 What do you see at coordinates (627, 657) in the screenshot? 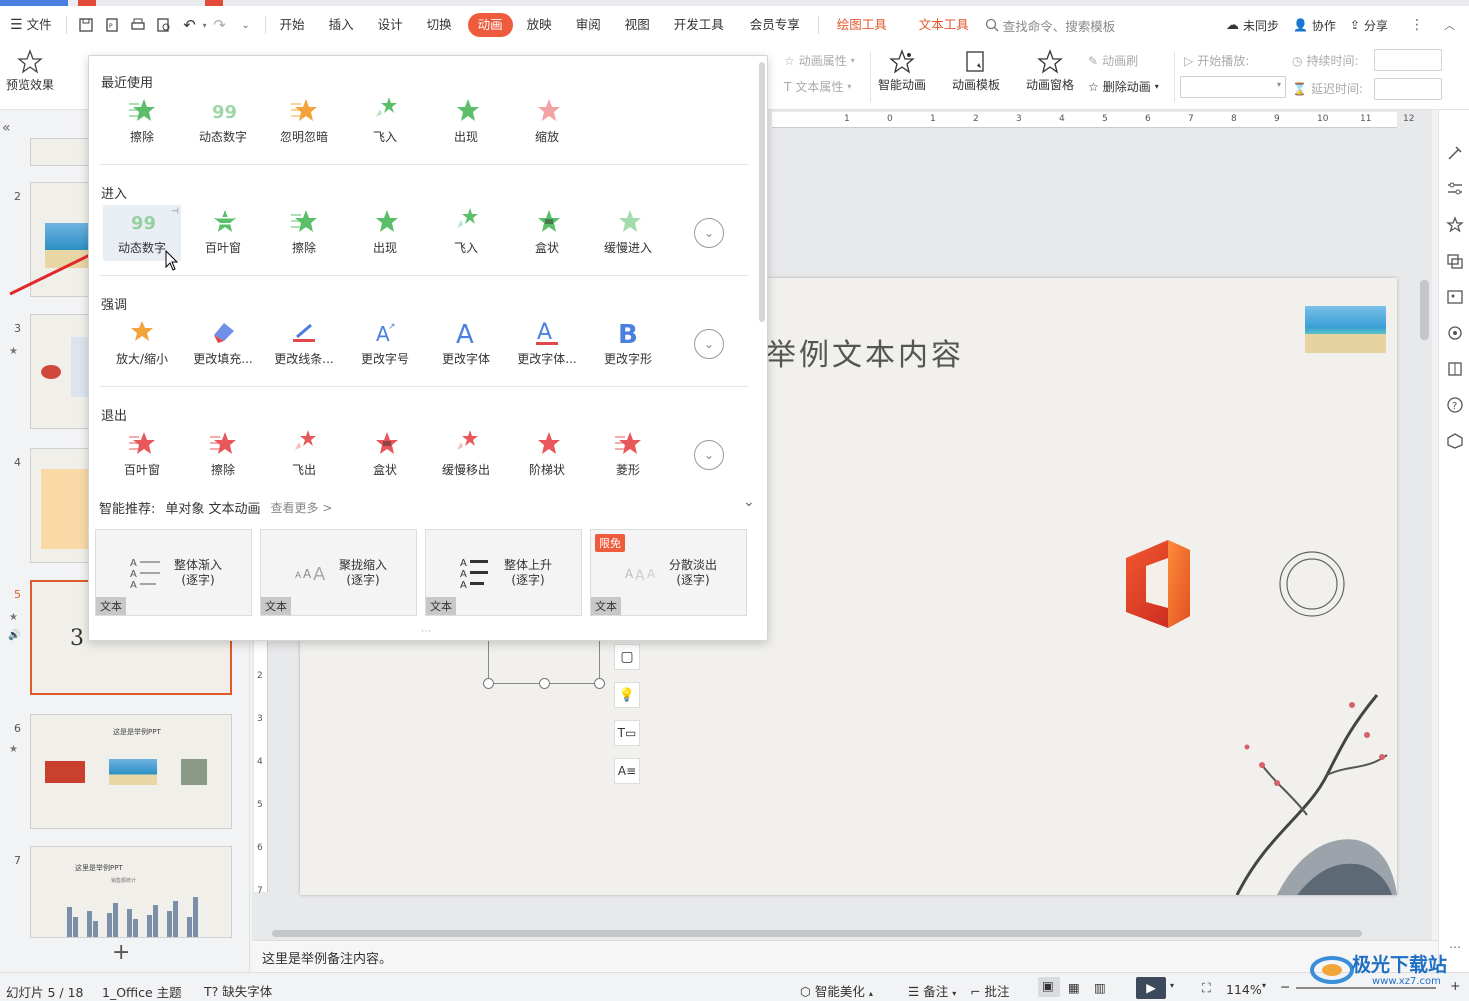
I see `shape-style-tool: ▢` at bounding box center [627, 657].